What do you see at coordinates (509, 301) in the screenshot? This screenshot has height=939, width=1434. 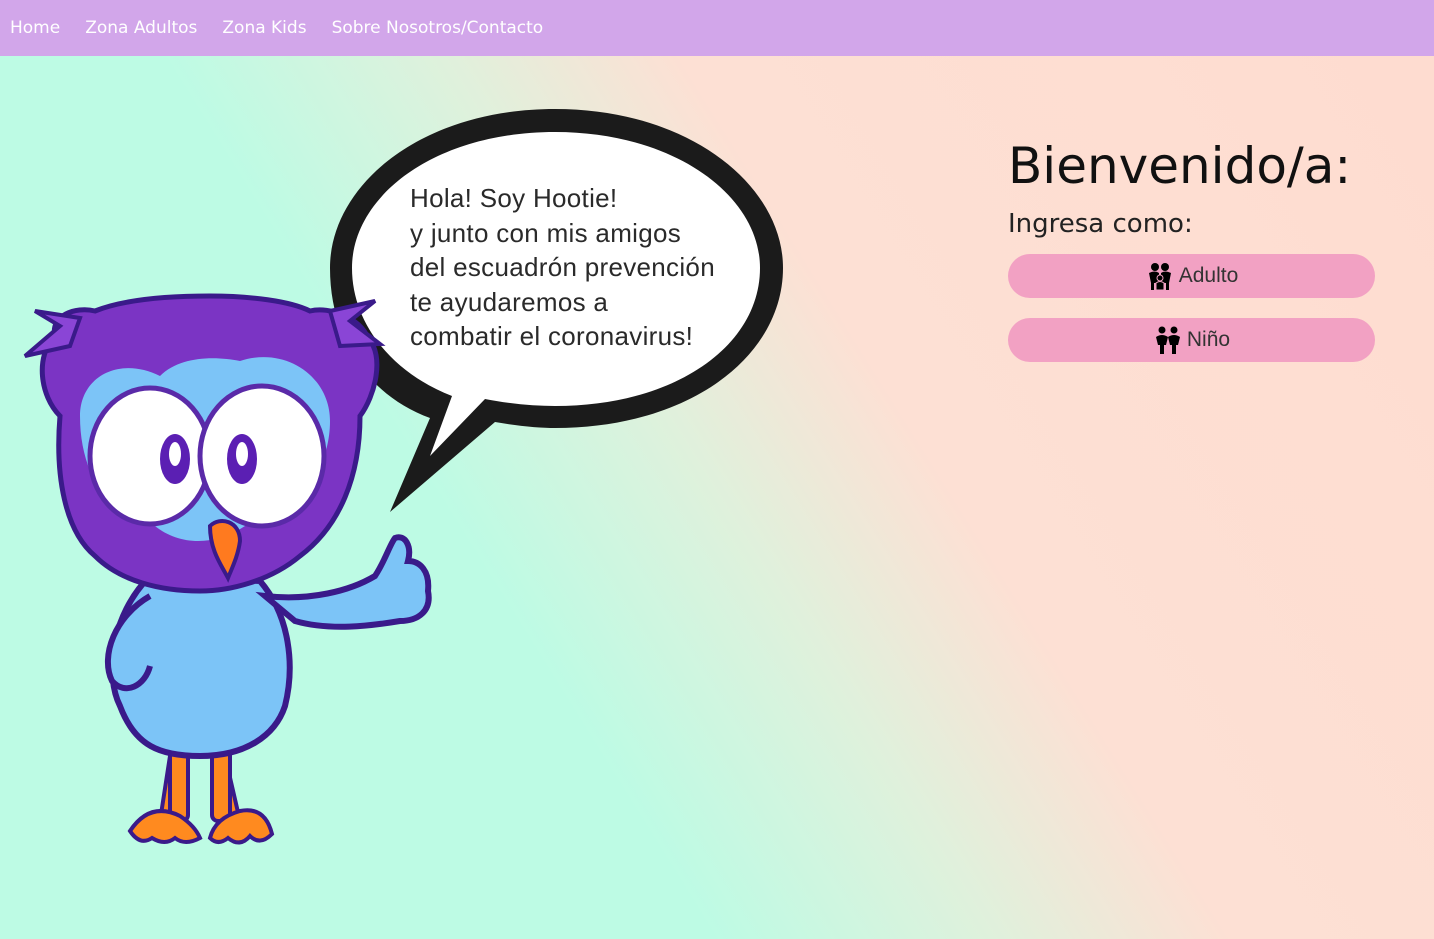 I see `speech-line-4: te ayudaremos a` at bounding box center [509, 301].